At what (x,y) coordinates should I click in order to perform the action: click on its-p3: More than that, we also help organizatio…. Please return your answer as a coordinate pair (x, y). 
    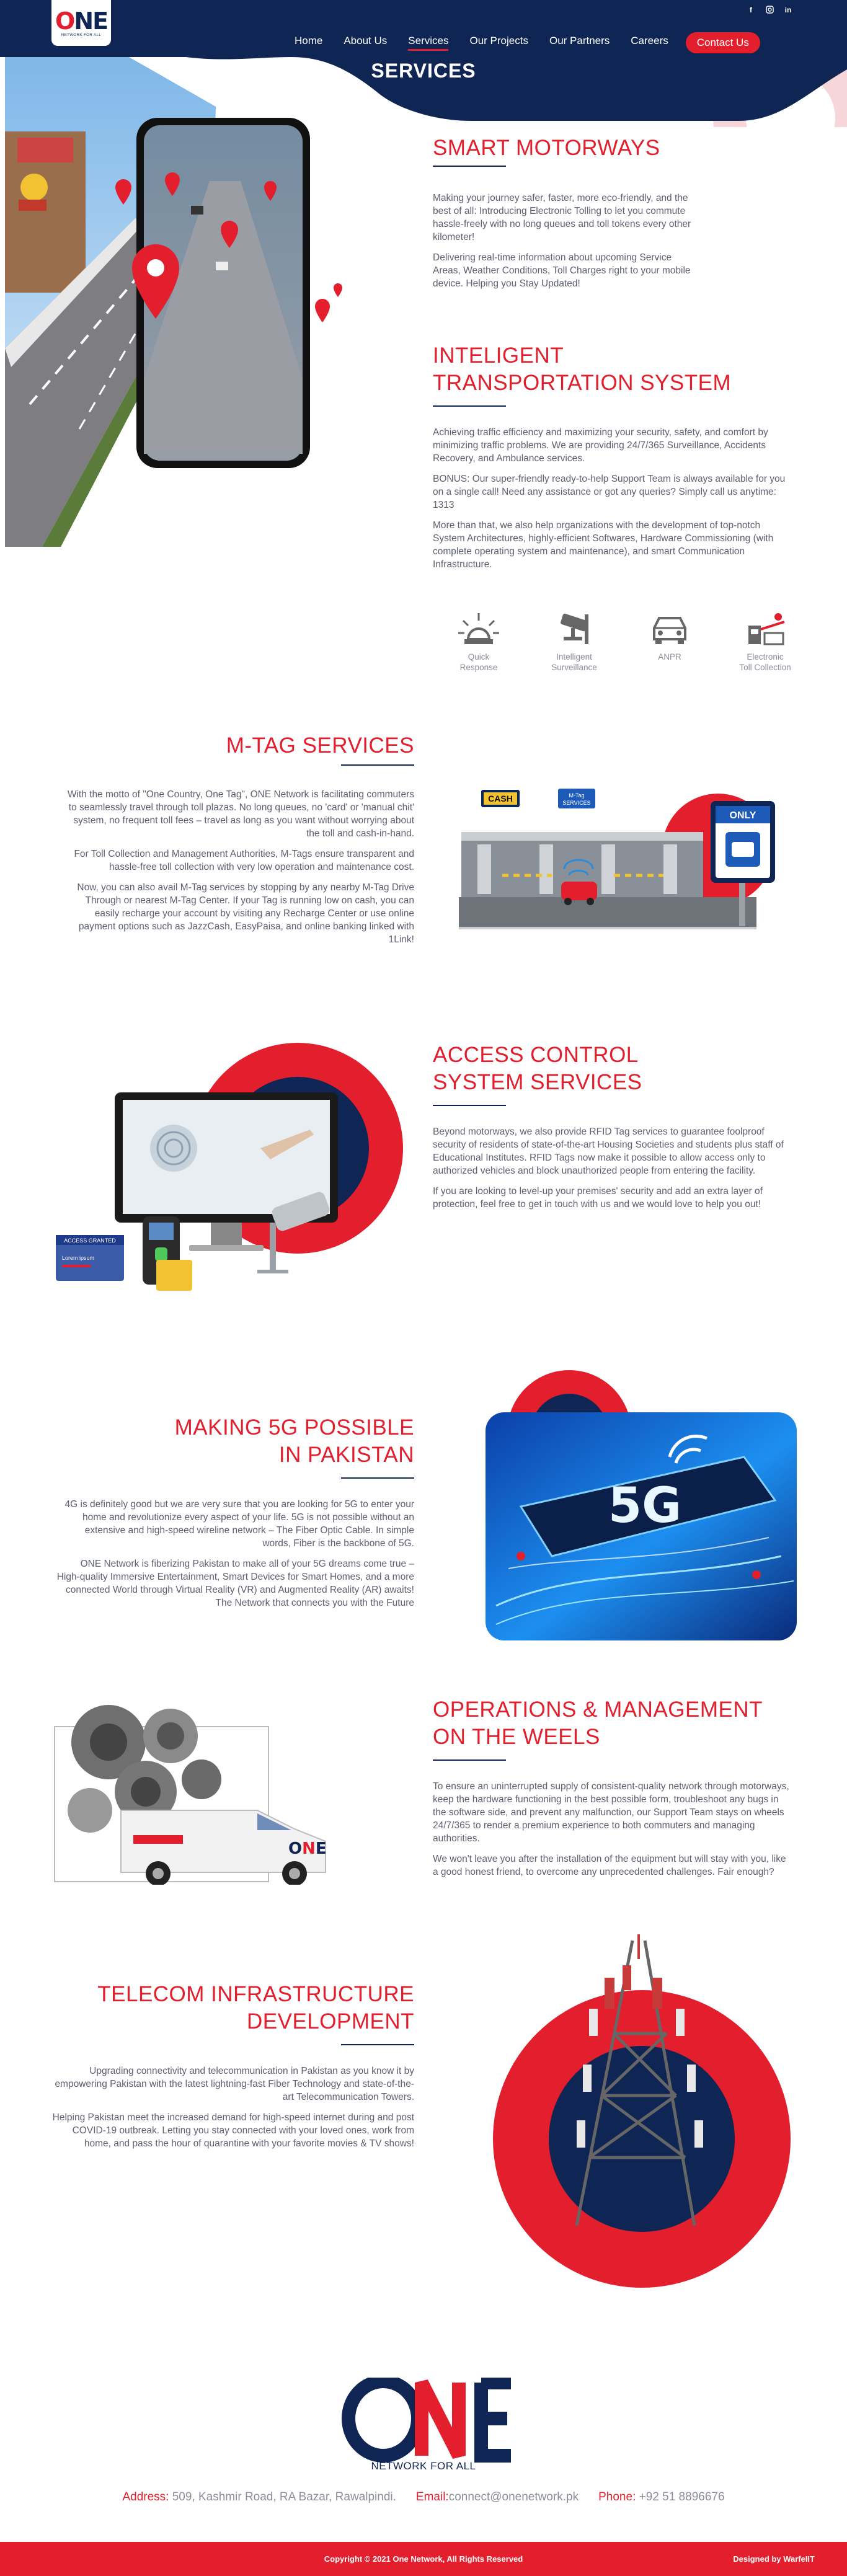
    Looking at the image, I should click on (603, 545).